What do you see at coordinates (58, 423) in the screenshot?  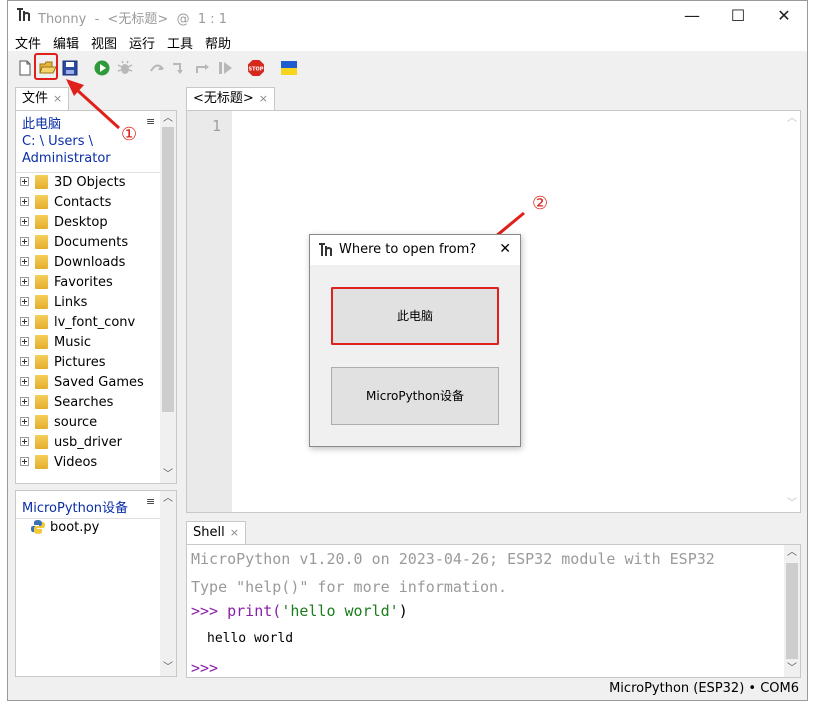 I see `file-row: source` at bounding box center [58, 423].